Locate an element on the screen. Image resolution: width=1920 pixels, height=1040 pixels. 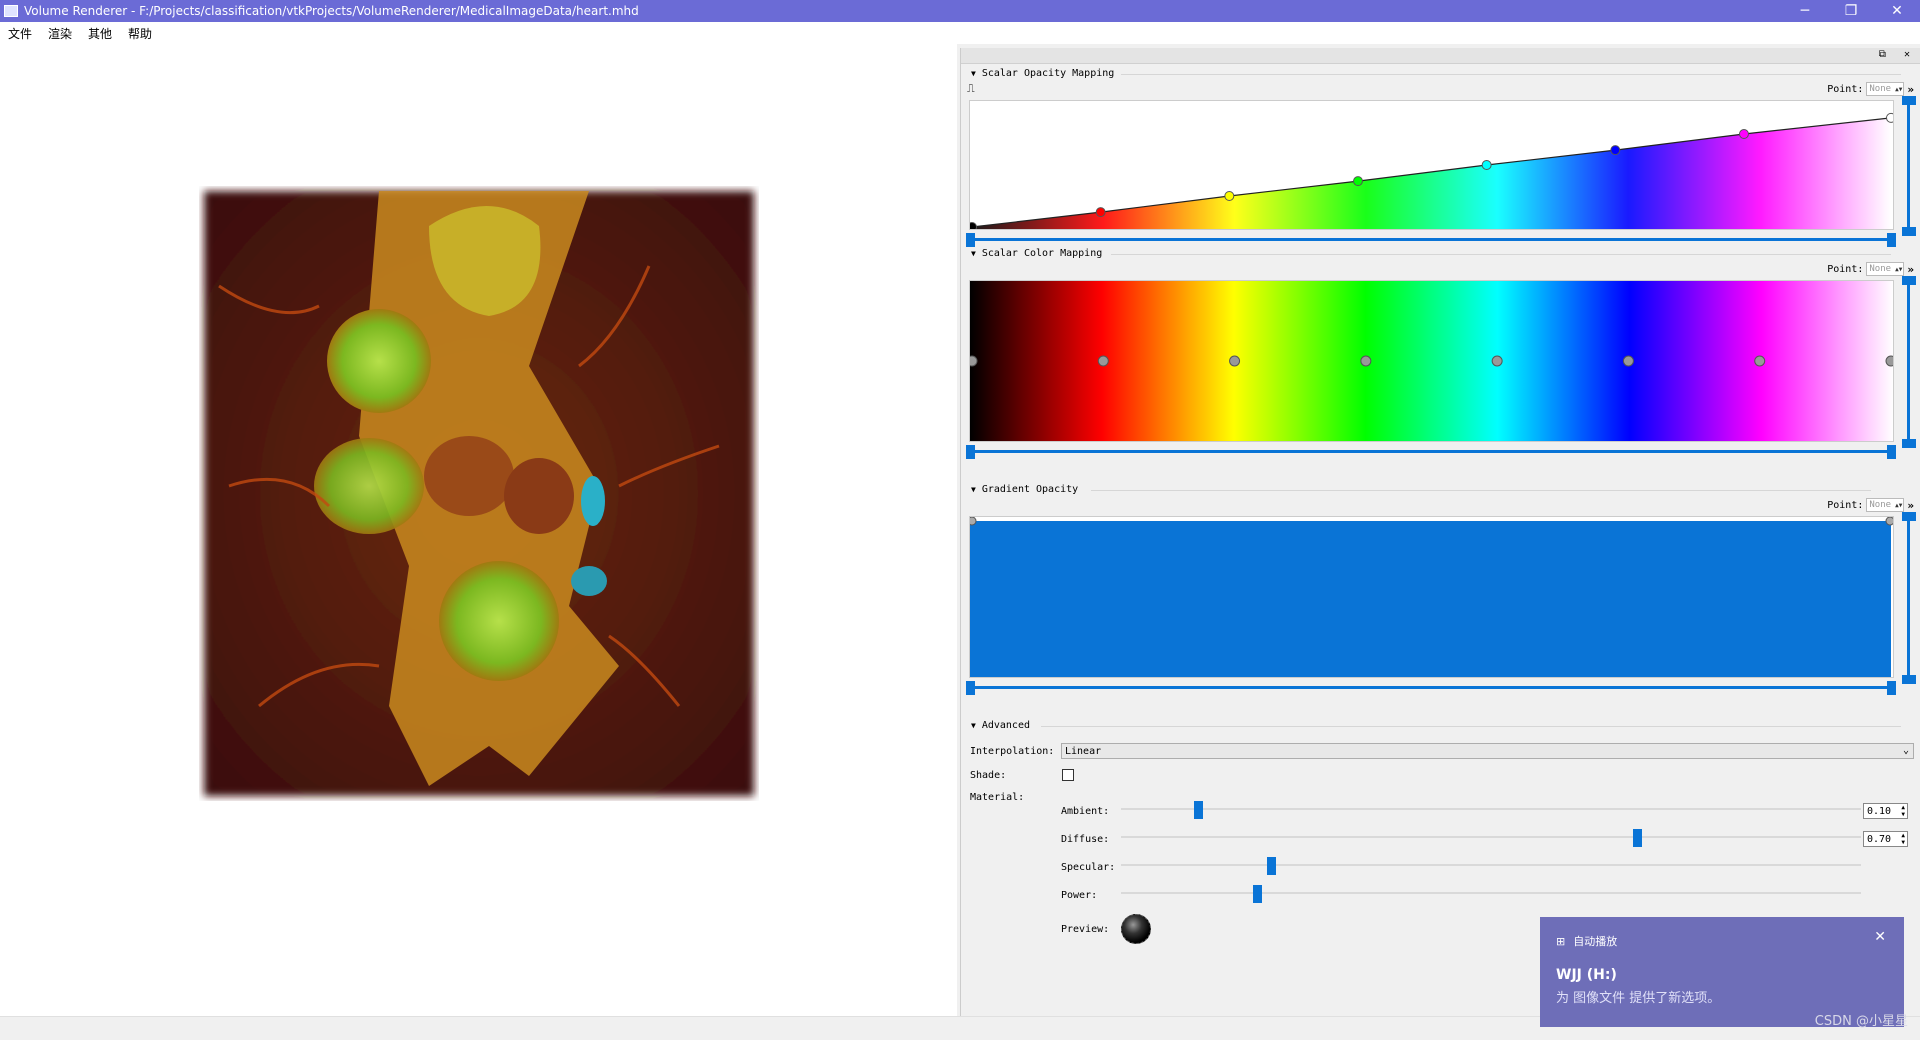
power-slider-handle is located at coordinates (1257, 894).